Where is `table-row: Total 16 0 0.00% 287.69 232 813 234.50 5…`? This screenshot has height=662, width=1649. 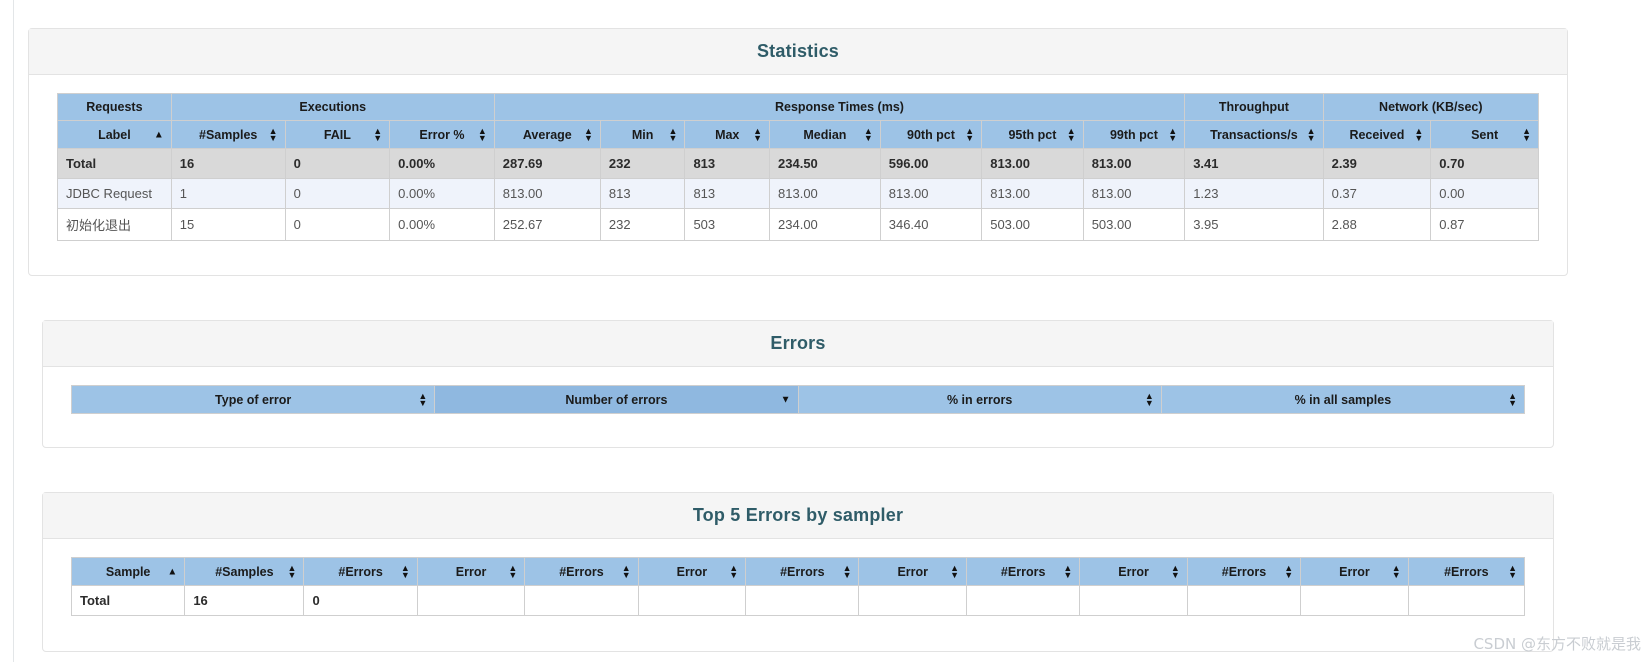 table-row: Total 16 0 0.00% 287.69 232 813 234.50 5… is located at coordinates (798, 163).